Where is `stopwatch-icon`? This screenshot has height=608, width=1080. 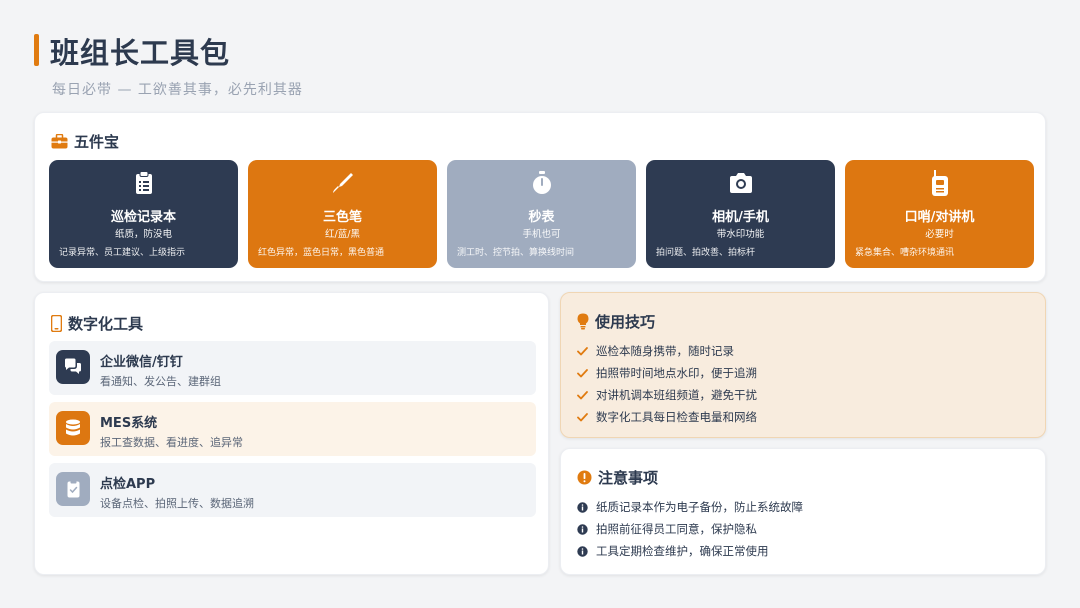
stopwatch-icon is located at coordinates (542, 183).